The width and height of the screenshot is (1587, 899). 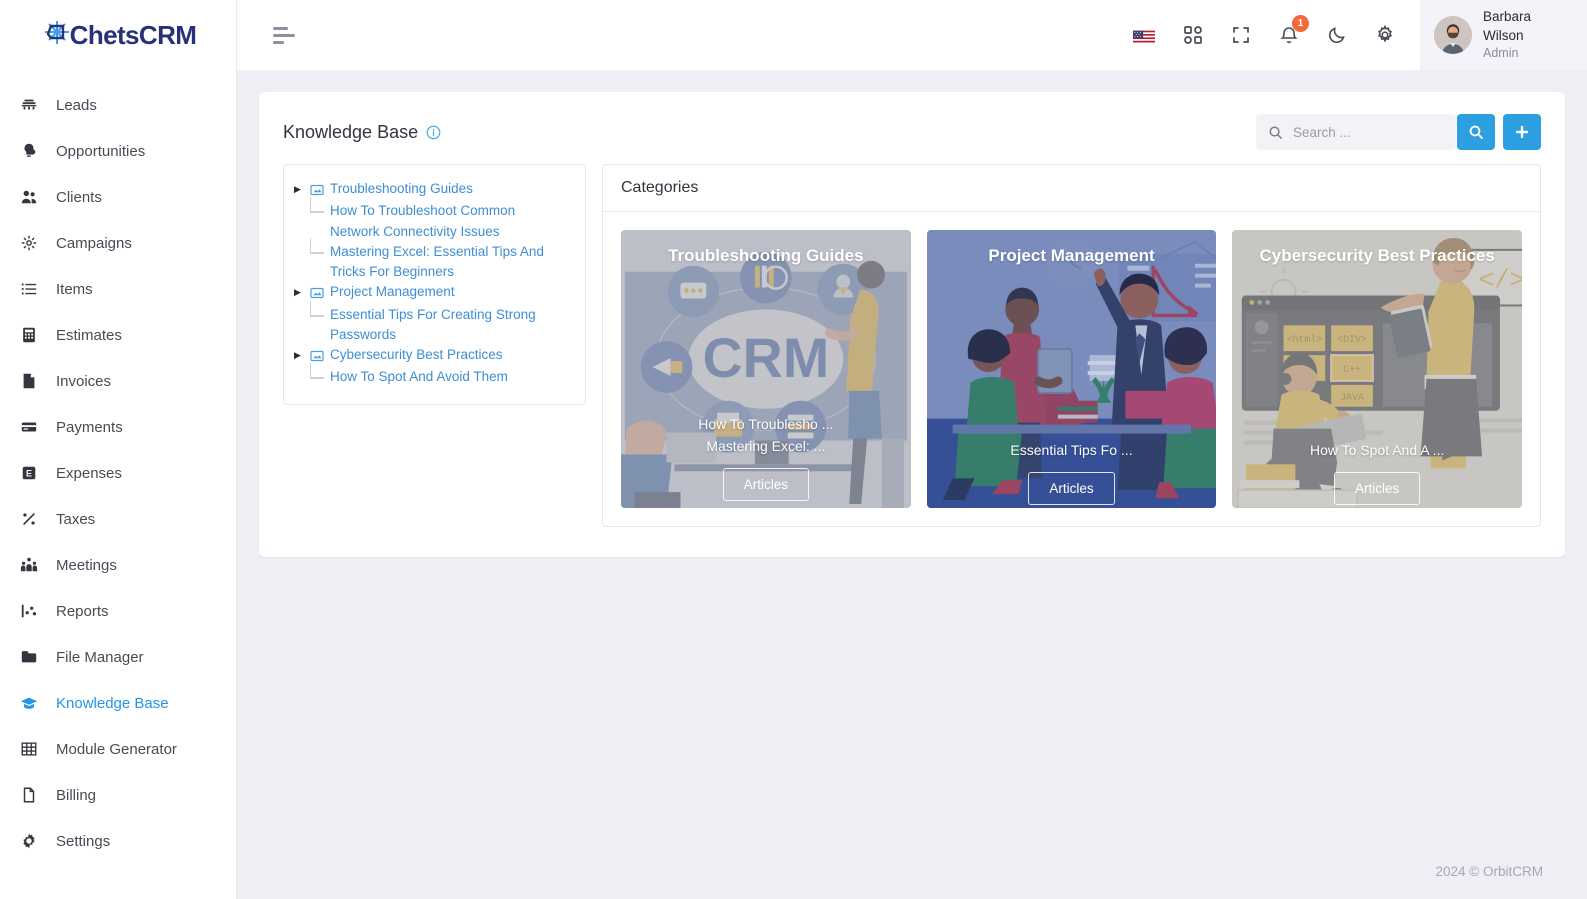 What do you see at coordinates (29, 519) in the screenshot?
I see `taxes-icon` at bounding box center [29, 519].